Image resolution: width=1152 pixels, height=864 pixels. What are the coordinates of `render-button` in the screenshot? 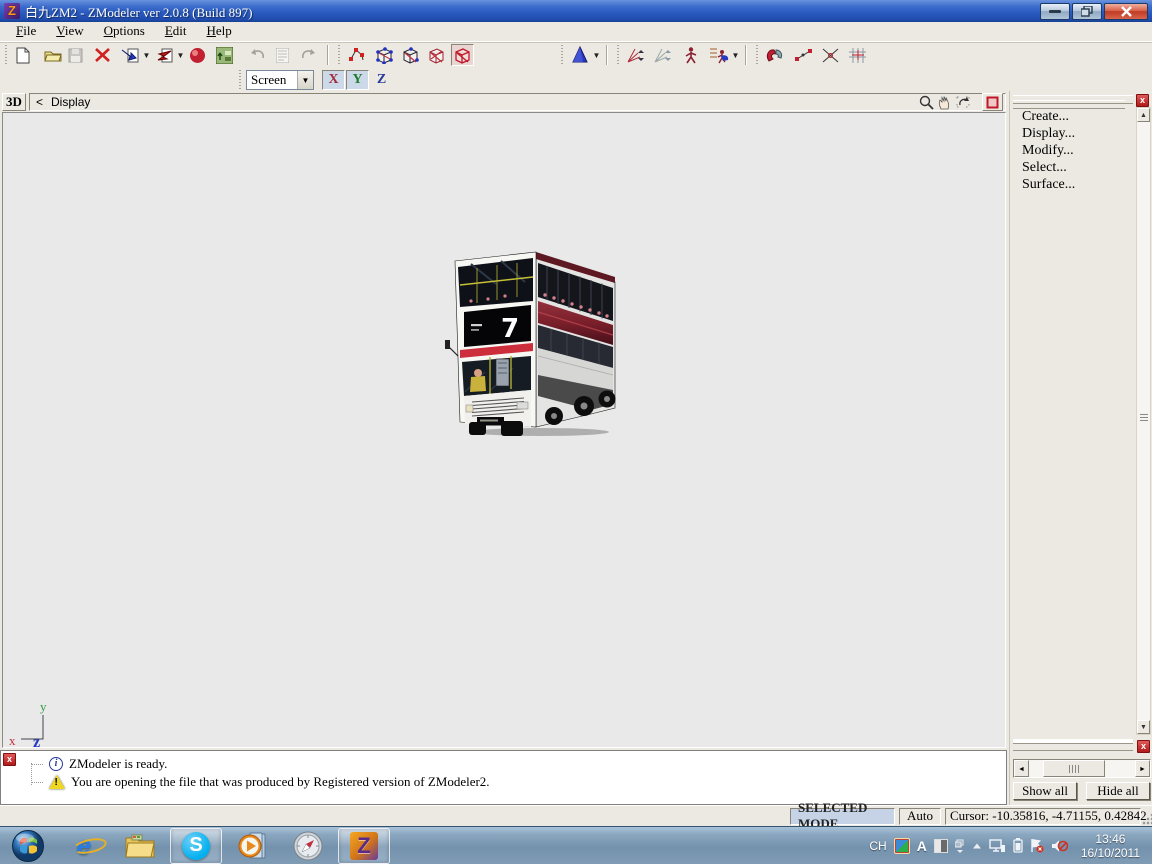 It's located at (197, 55).